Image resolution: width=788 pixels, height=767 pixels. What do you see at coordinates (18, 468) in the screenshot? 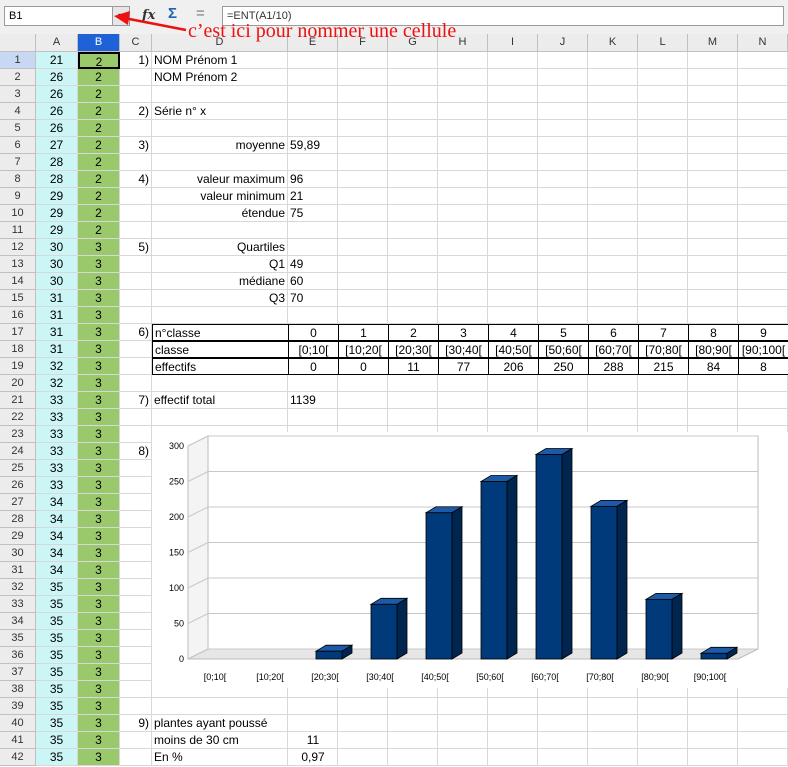
I see `row-header: 25` at bounding box center [18, 468].